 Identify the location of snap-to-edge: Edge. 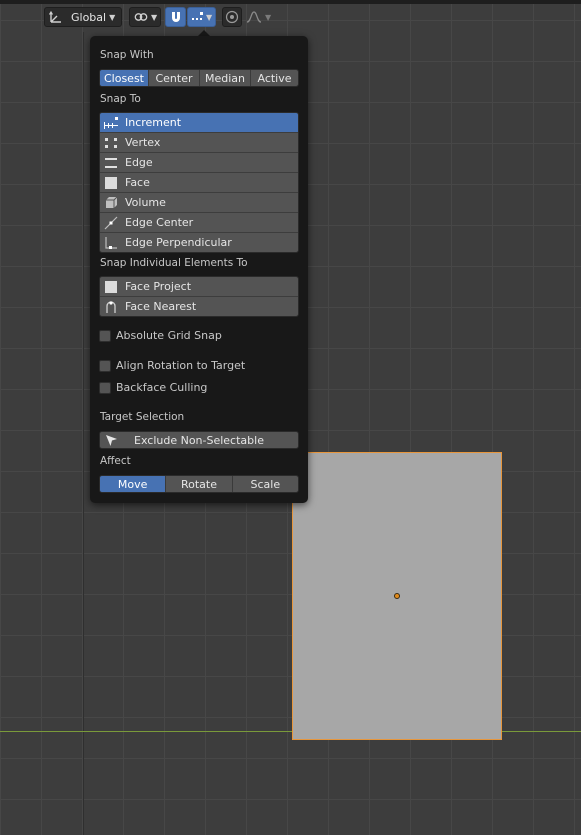
(199, 163).